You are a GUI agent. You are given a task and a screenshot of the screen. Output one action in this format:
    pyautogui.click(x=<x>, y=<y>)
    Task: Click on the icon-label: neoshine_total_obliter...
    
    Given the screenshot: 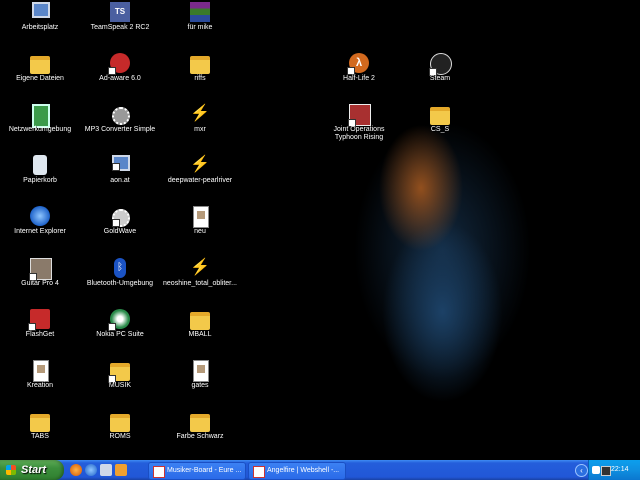 What is the action you would take?
    pyautogui.click(x=200, y=283)
    